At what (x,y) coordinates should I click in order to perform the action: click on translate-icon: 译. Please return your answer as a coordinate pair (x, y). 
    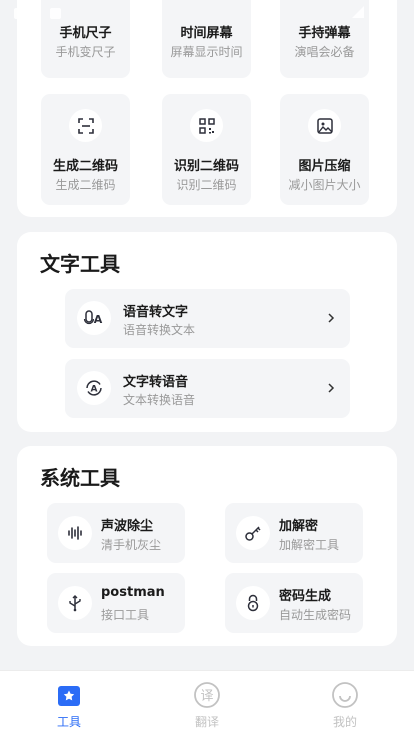
    Looking at the image, I should click on (207, 695).